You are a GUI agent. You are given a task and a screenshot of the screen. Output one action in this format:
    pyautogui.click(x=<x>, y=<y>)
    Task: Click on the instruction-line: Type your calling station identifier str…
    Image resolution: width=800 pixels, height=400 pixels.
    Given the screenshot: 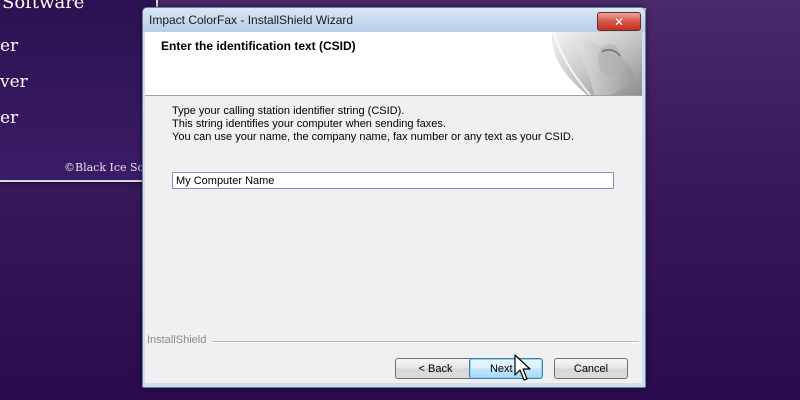 What is the action you would take?
    pyautogui.click(x=288, y=111)
    